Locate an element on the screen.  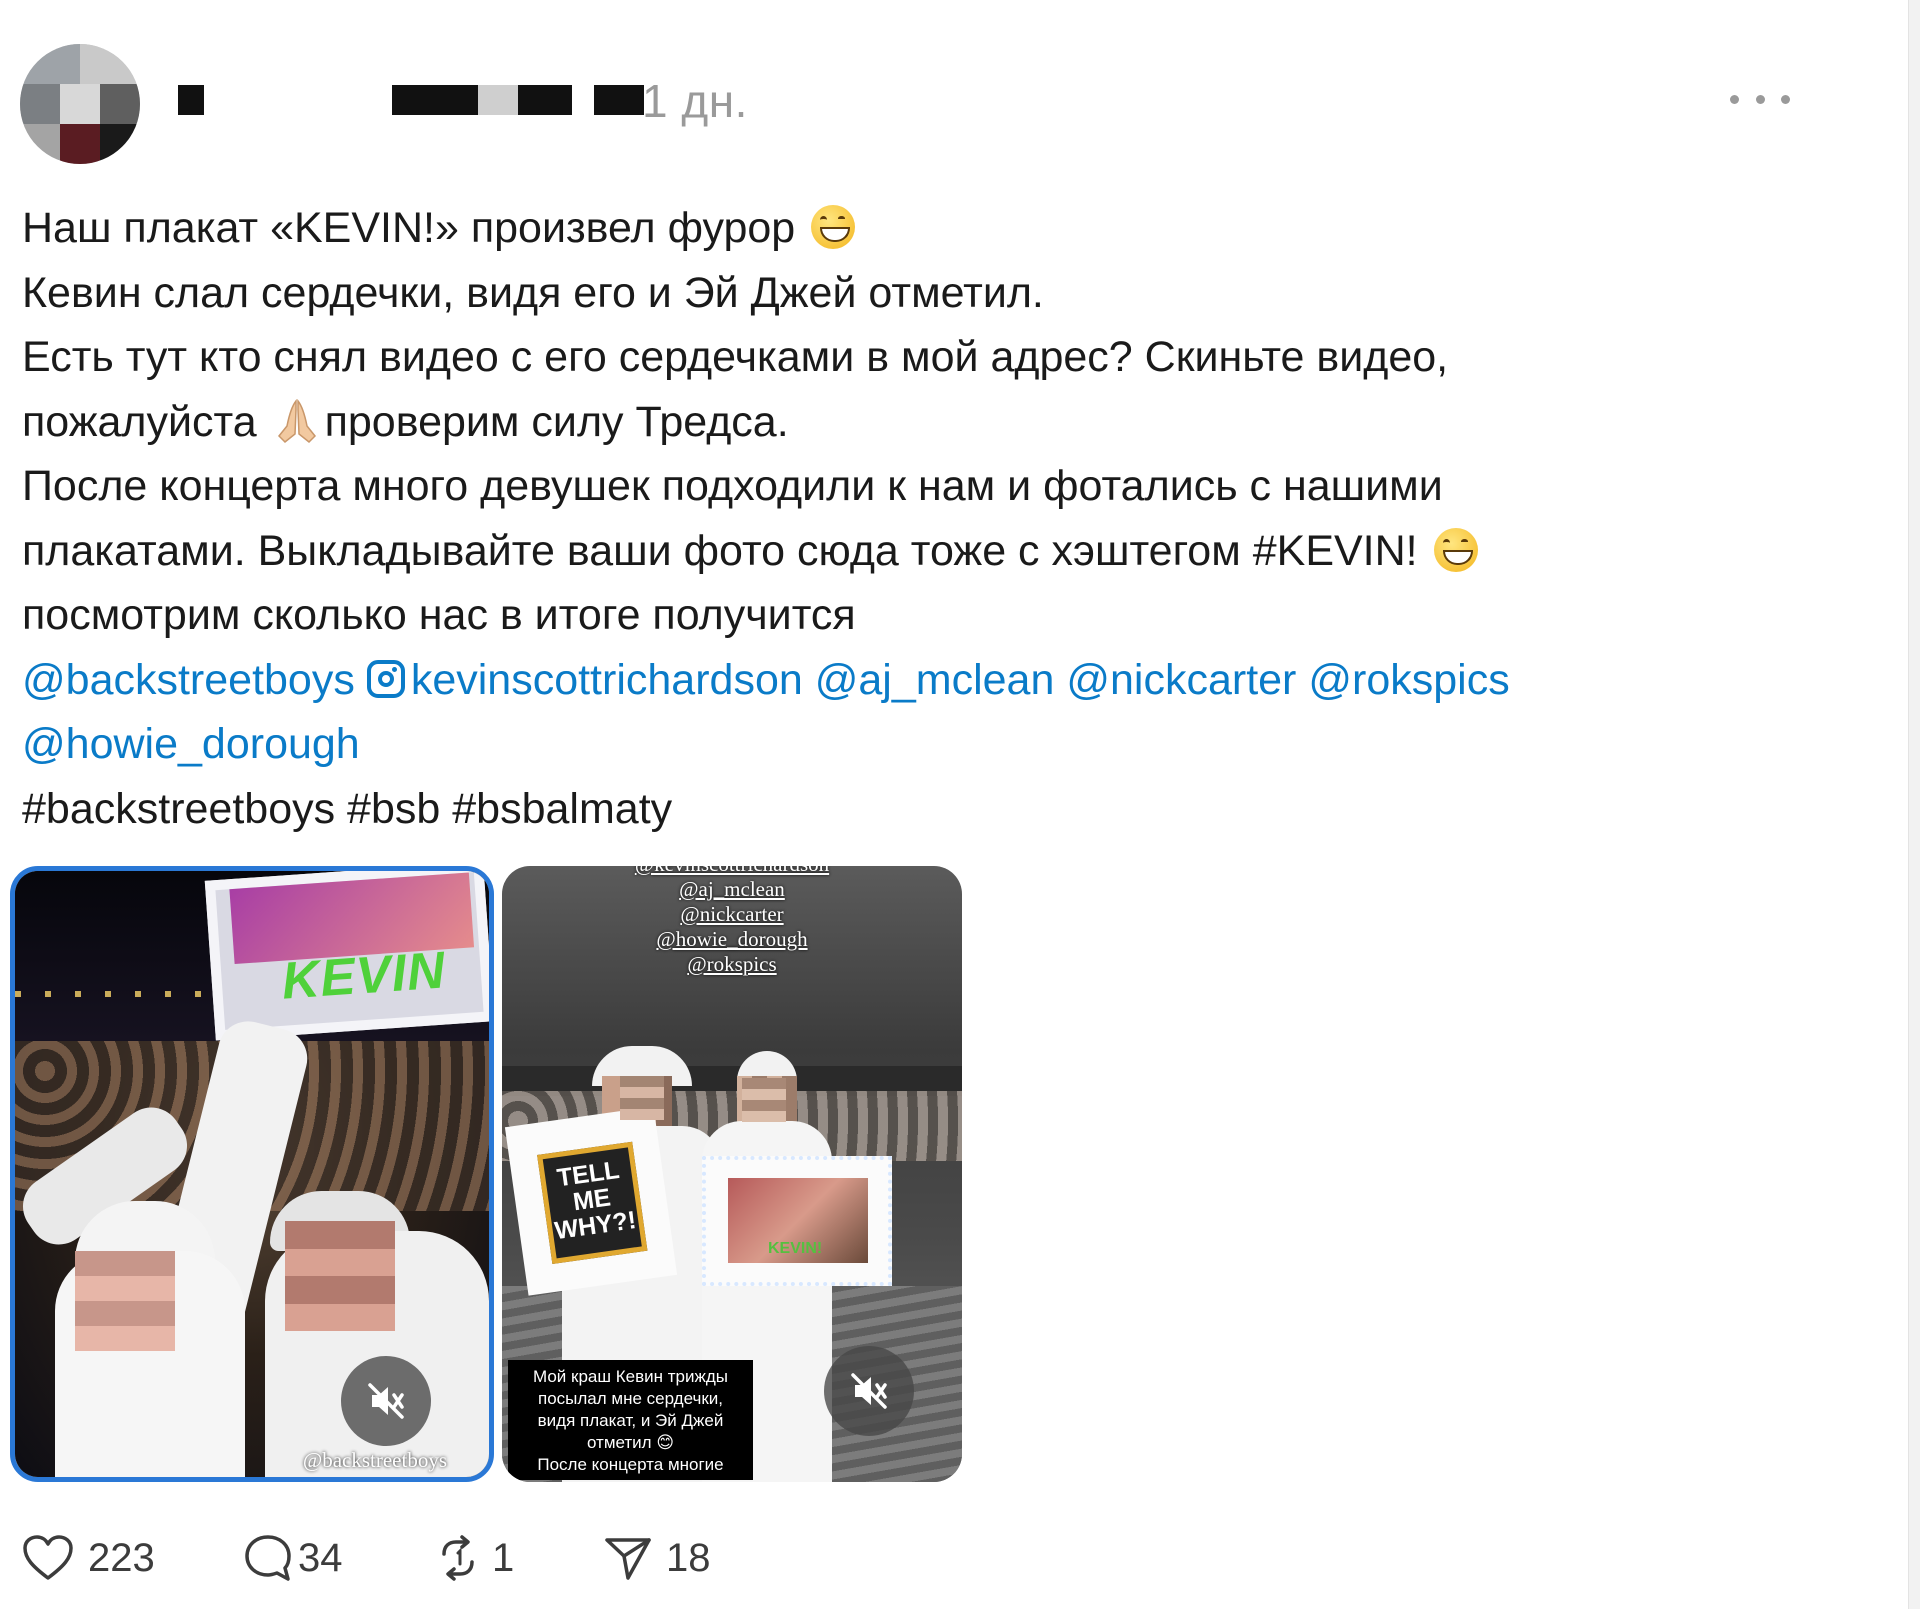
tell-me-why-poster: TELL ME WHY?! is located at coordinates (591, 1201).